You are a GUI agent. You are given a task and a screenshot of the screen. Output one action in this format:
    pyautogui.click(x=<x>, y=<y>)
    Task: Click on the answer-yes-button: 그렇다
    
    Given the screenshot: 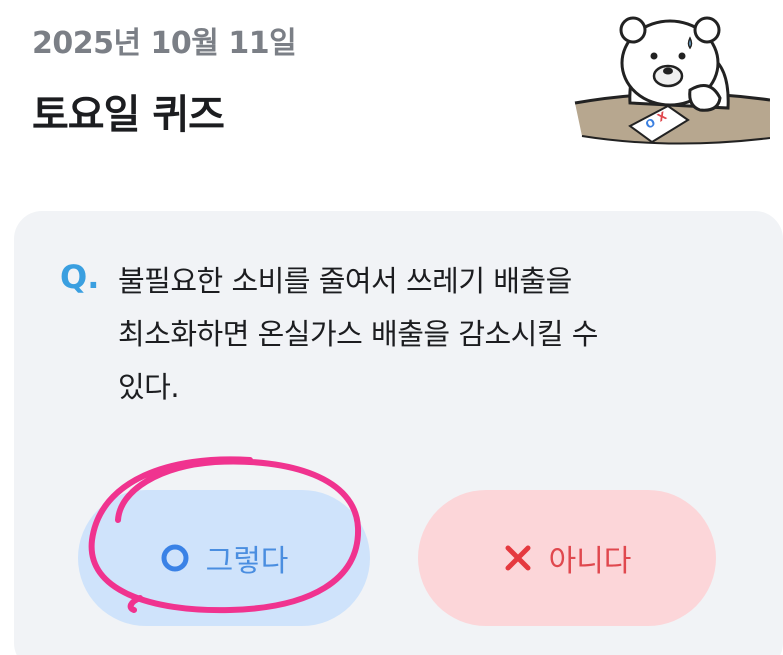 What is the action you would take?
    pyautogui.click(x=224, y=558)
    